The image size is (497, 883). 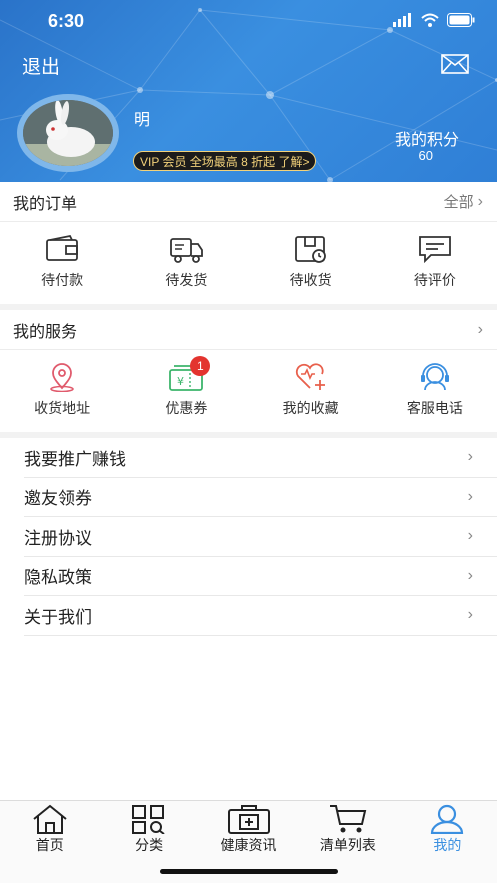 I want to click on tab-home: 首页, so click(x=49, y=842).